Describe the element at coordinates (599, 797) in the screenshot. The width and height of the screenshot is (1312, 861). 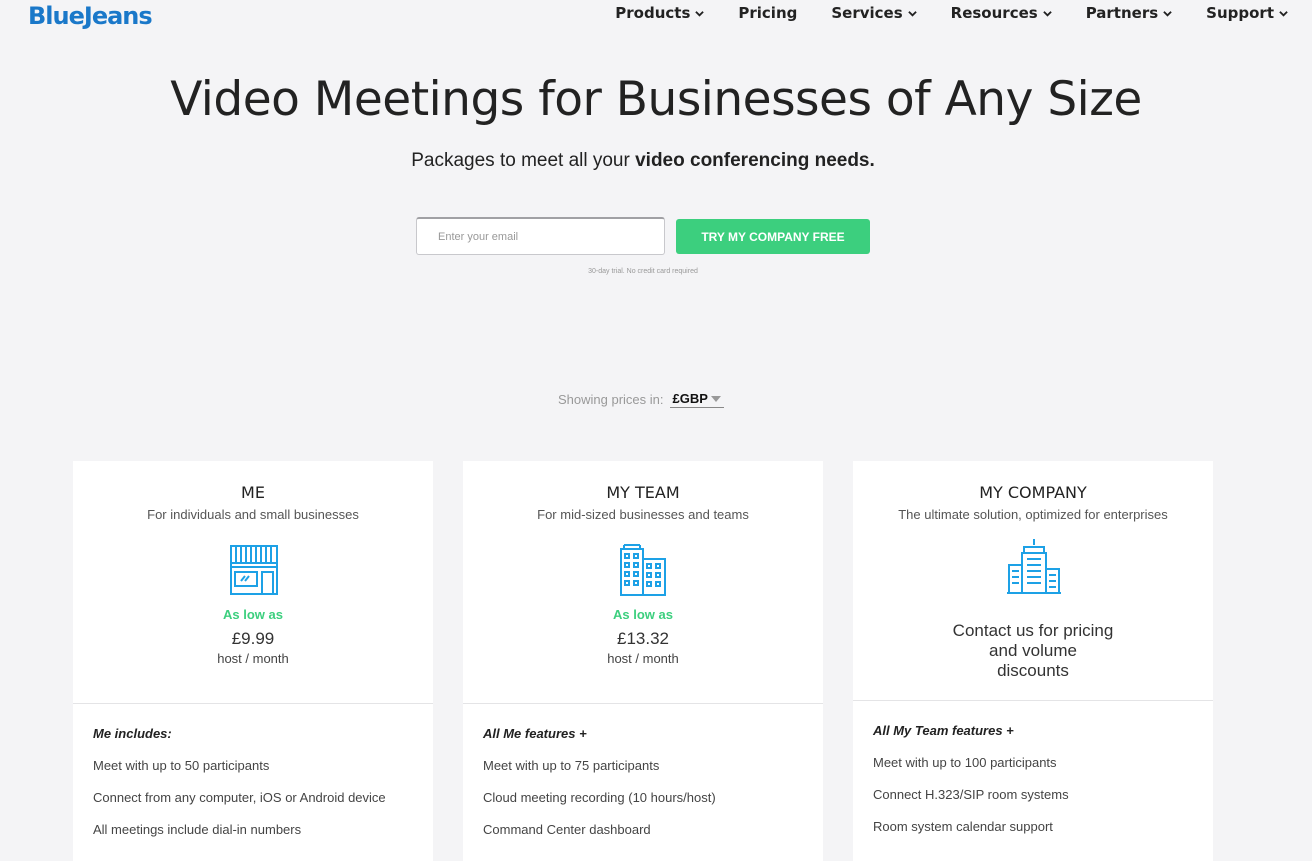
I see `feature-item: Cloud meeting recording (10 hours/host)` at that location.